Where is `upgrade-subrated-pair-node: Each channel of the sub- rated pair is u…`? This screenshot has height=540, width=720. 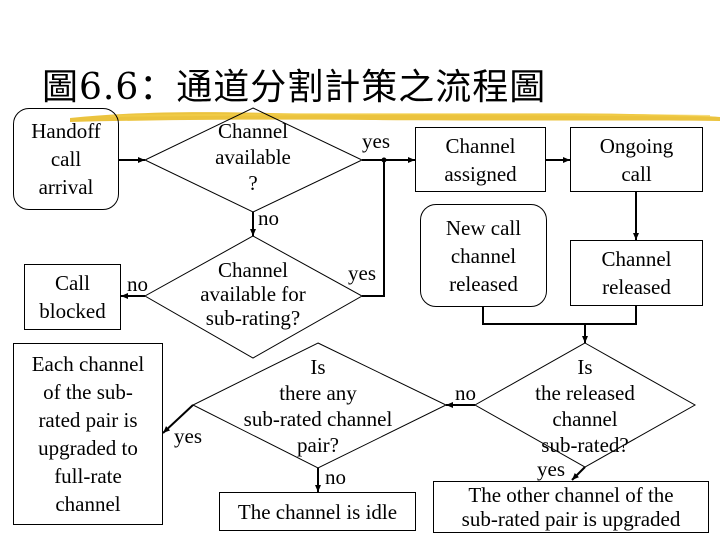
upgrade-subrated-pair-node: Each channel of the sub- rated pair is u… is located at coordinates (88, 434).